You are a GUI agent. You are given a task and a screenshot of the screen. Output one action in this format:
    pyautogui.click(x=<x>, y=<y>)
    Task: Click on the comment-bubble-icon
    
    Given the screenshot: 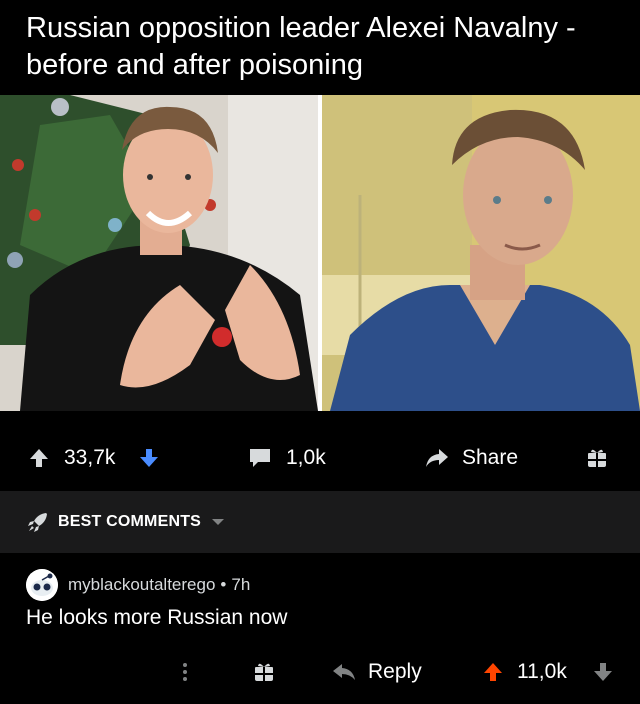 What is the action you would take?
    pyautogui.click(x=260, y=458)
    